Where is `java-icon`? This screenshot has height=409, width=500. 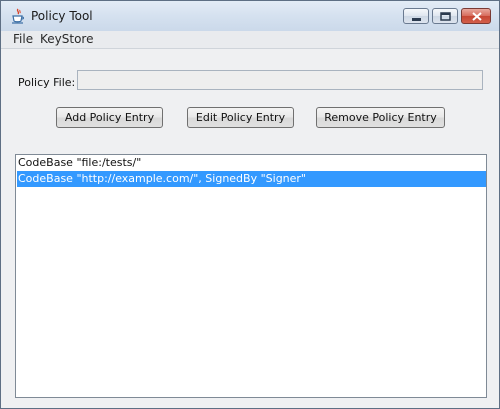 java-icon is located at coordinates (18, 16).